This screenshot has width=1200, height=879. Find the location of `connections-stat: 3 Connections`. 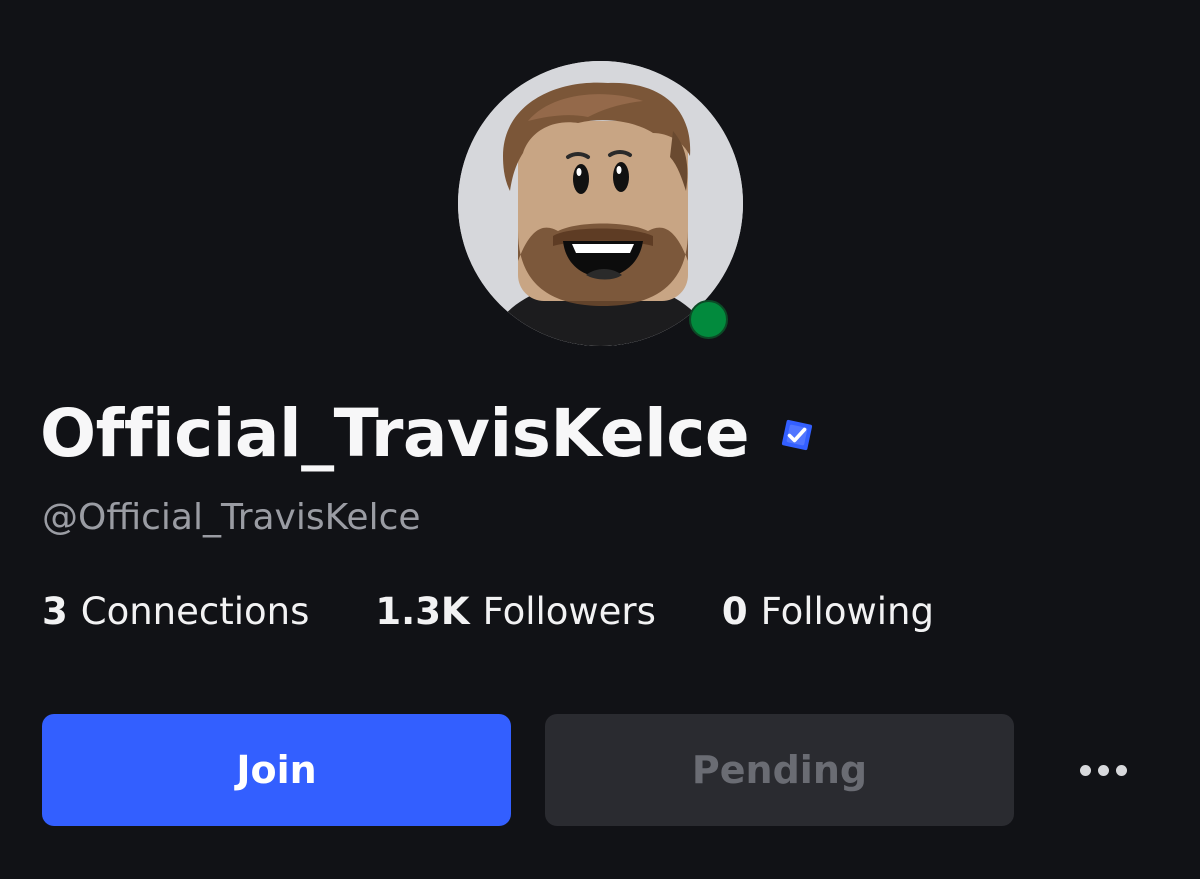

connections-stat: 3 Connections is located at coordinates (175, 611).